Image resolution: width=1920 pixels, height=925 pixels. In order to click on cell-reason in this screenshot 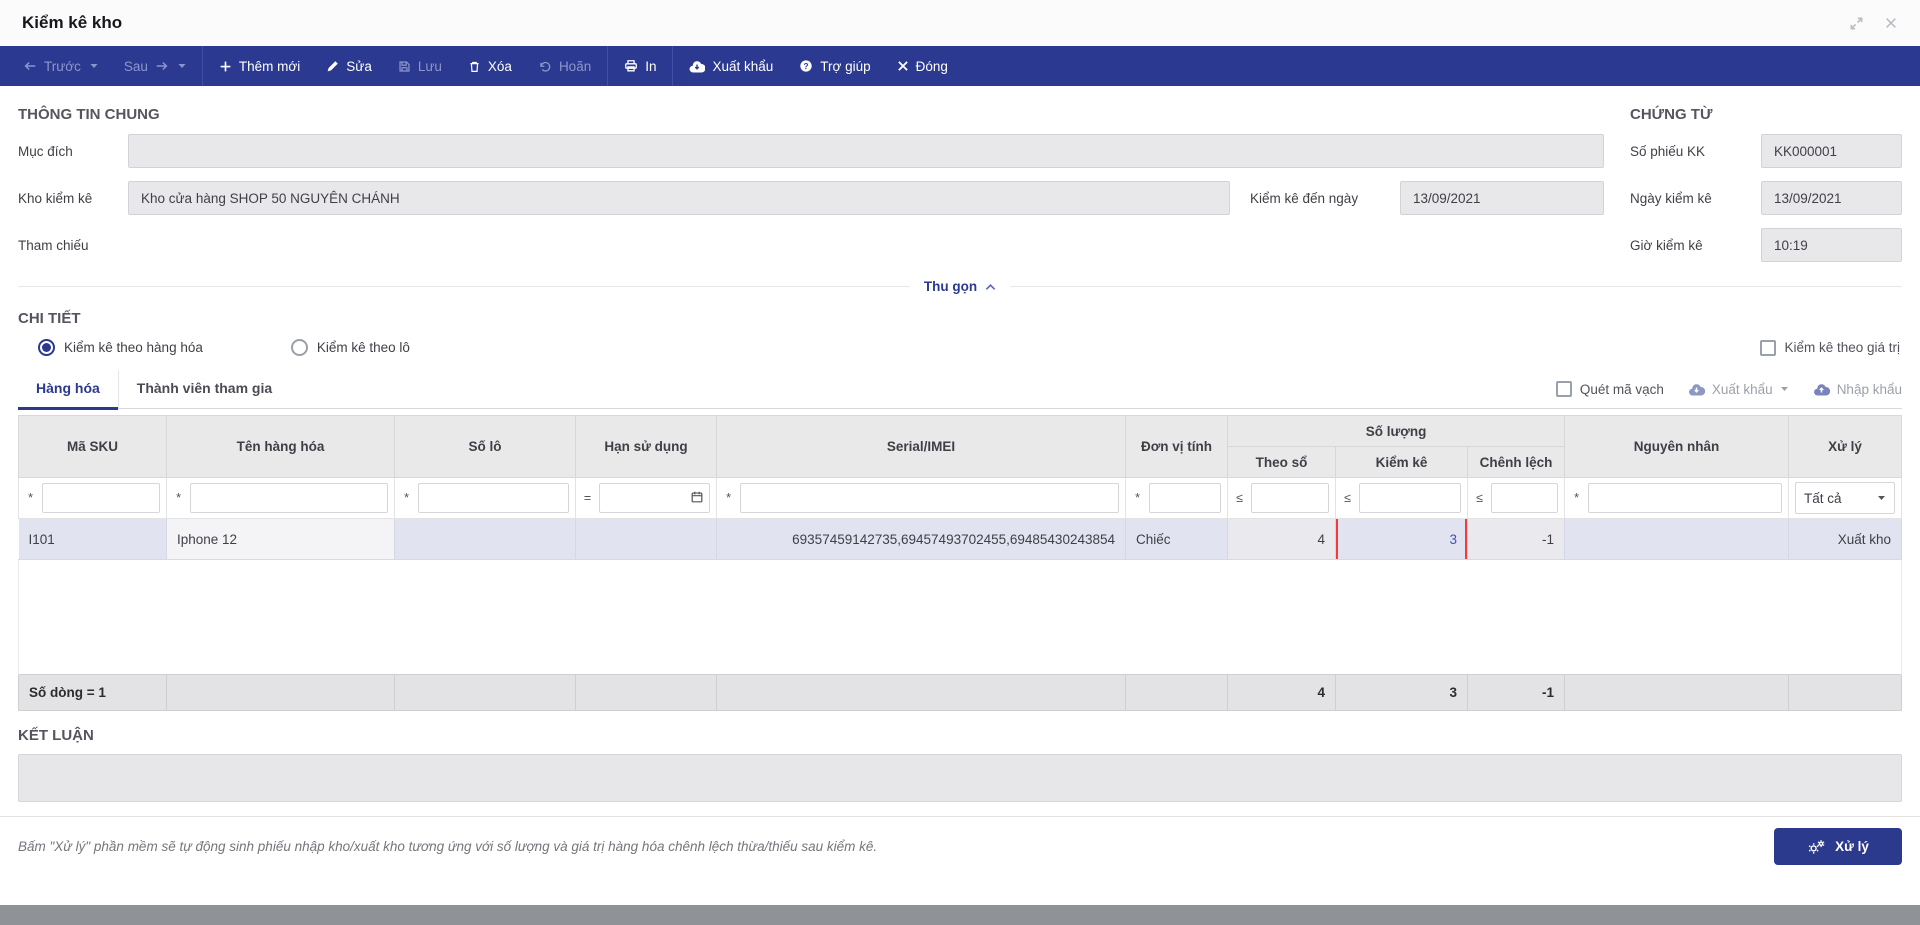, I will do `click(1677, 539)`.